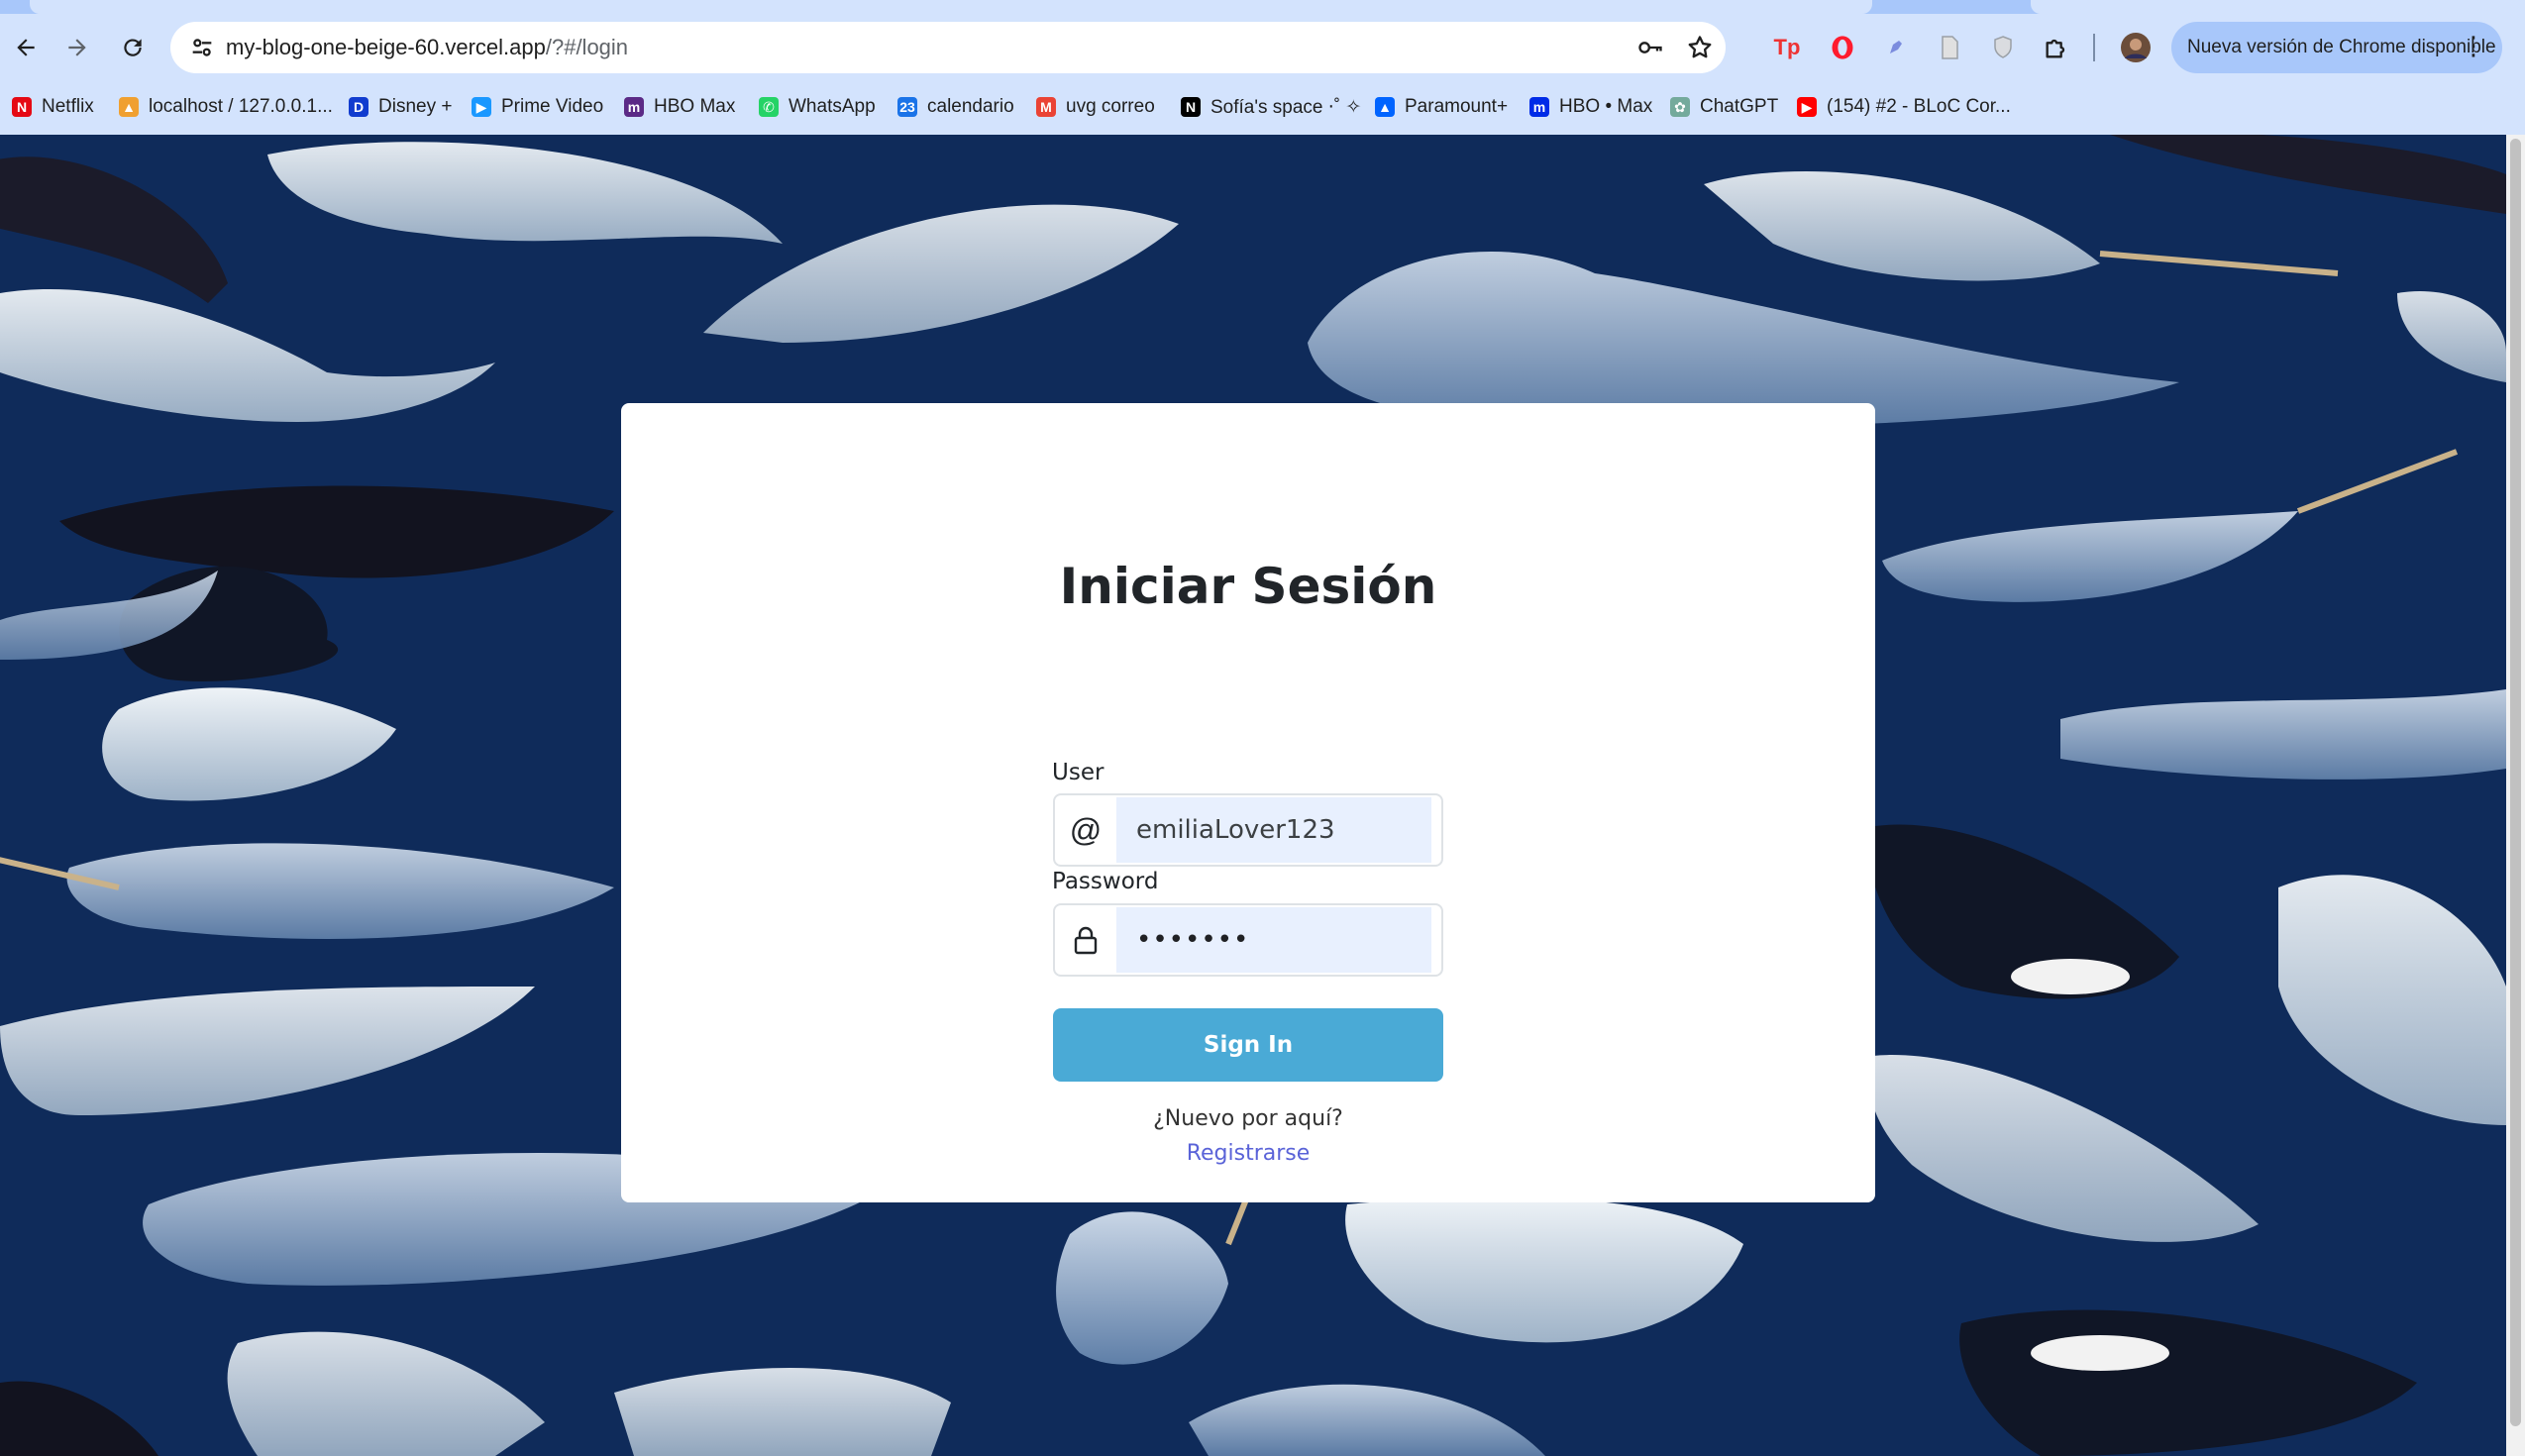  What do you see at coordinates (358, 107) in the screenshot?
I see `disney-icon: D` at bounding box center [358, 107].